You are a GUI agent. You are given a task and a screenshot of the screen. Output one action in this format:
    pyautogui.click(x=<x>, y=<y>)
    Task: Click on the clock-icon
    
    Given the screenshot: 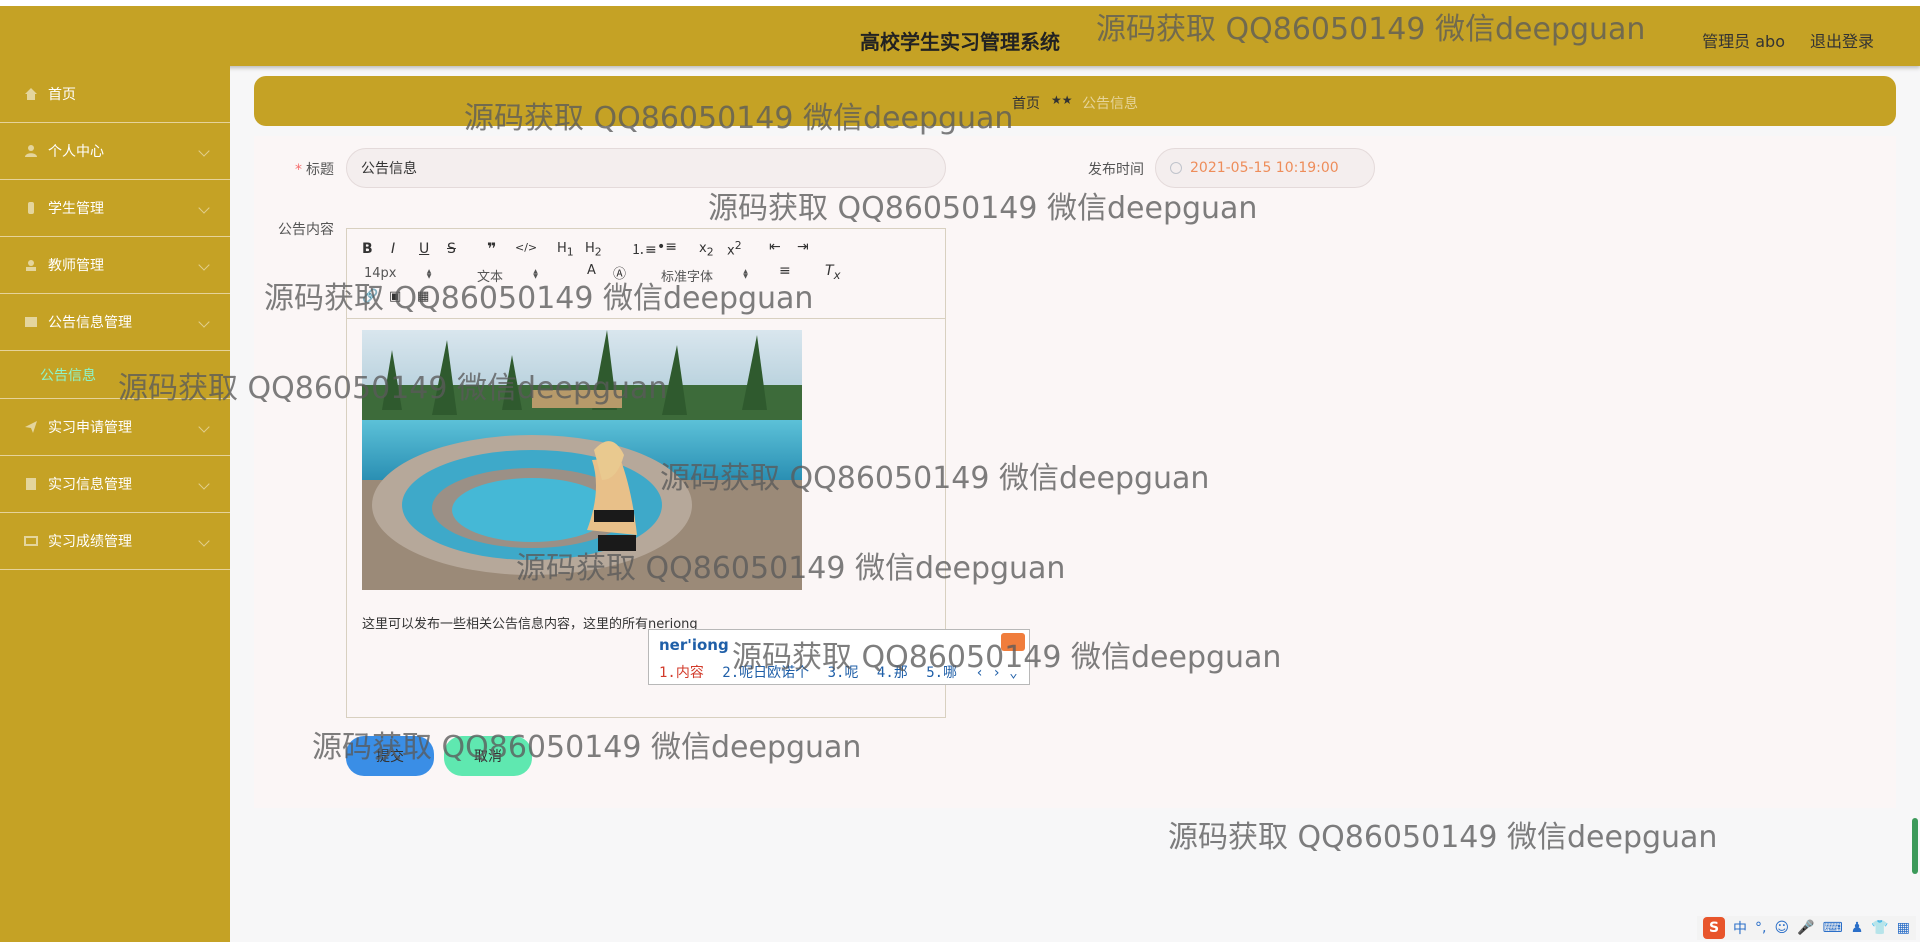 What is the action you would take?
    pyautogui.click(x=1176, y=168)
    